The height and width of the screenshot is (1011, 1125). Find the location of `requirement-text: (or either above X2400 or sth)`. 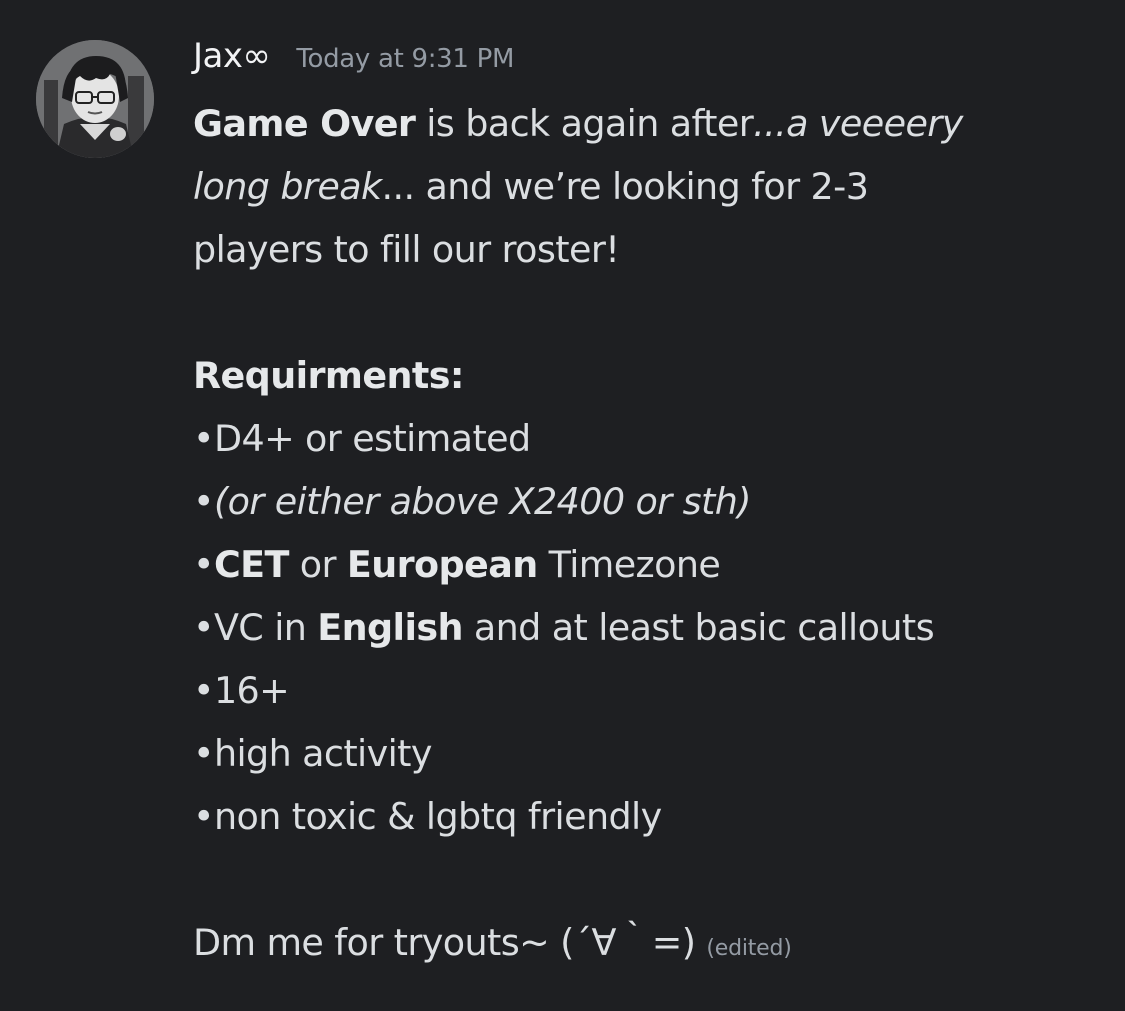

requirement-text: (or either above X2400 or sth) is located at coordinates (482, 501).